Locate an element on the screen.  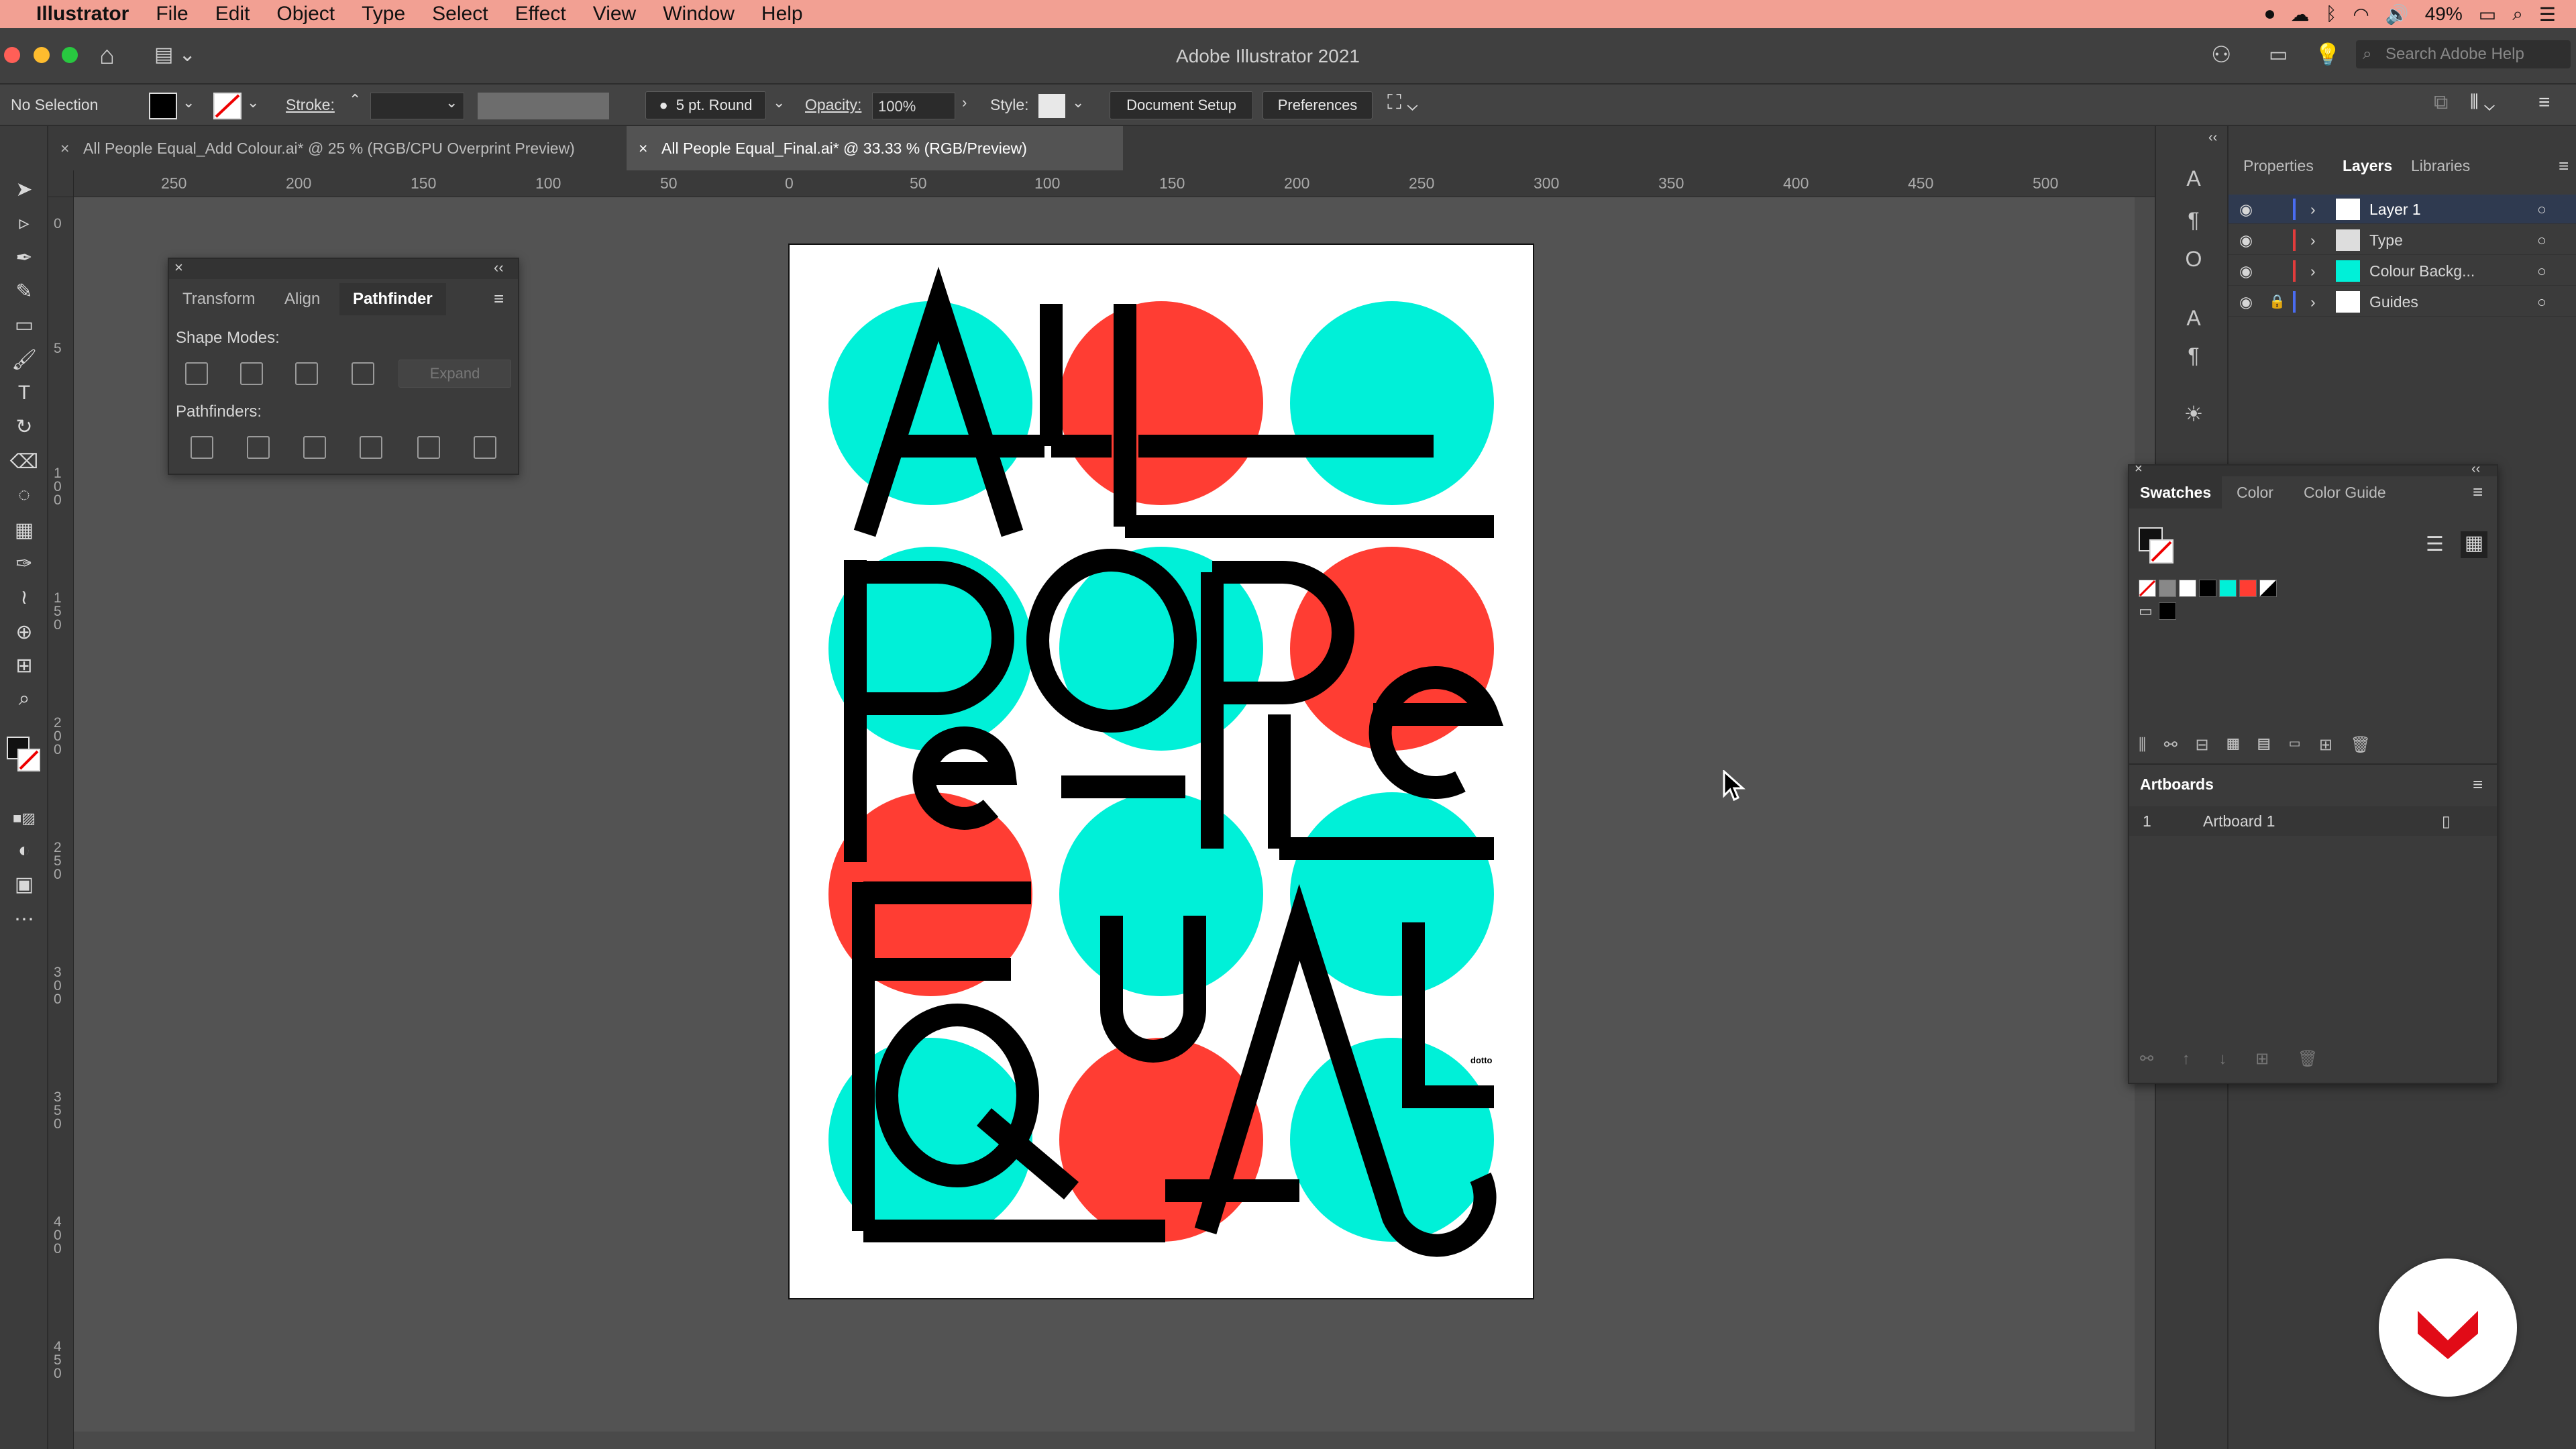
character-panel-icon: A is located at coordinates (2193, 179).